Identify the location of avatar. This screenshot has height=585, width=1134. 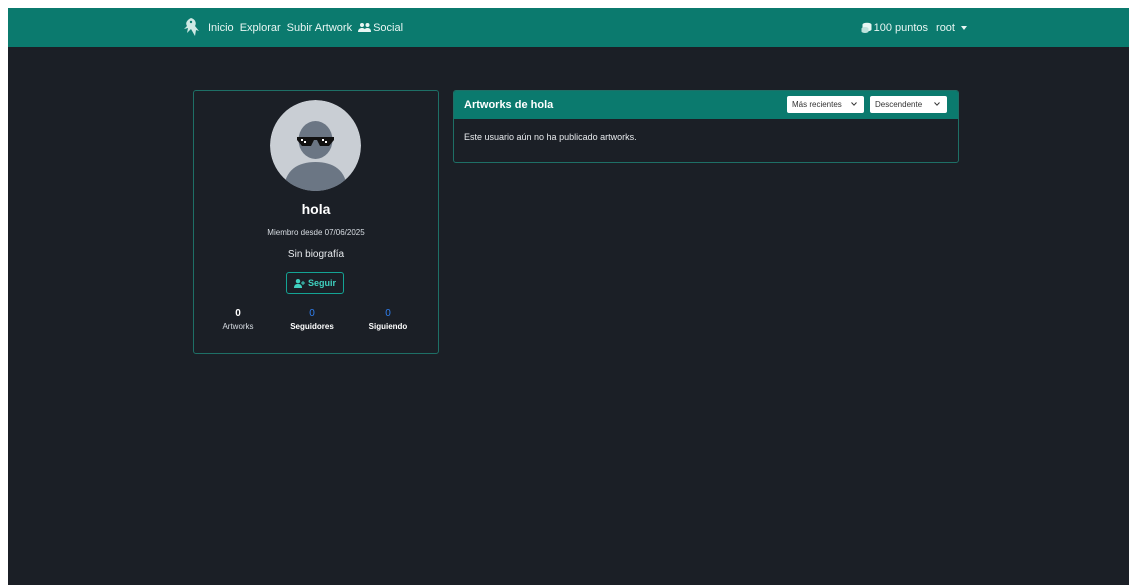
(315, 145).